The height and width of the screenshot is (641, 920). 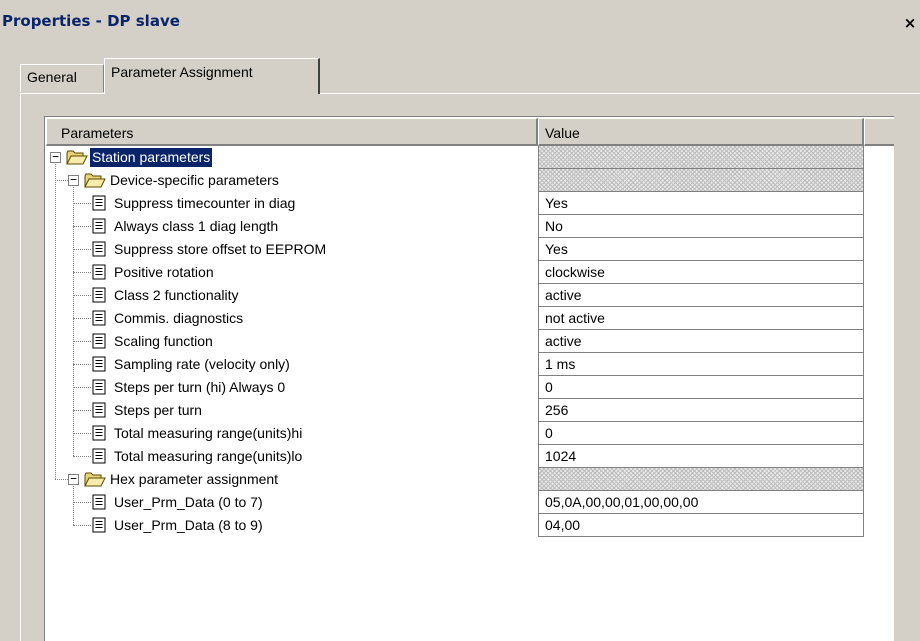 I want to click on column-header-parameters: Parameters, so click(x=292, y=132).